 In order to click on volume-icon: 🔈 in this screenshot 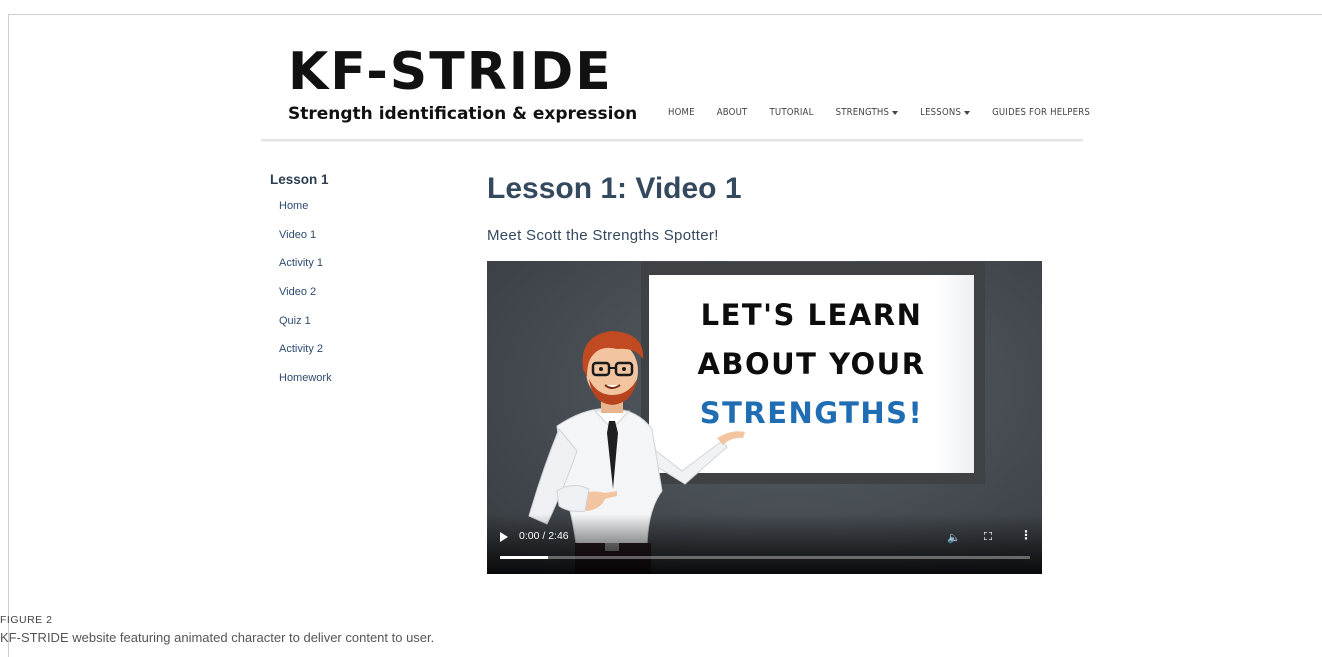, I will do `click(954, 537)`.